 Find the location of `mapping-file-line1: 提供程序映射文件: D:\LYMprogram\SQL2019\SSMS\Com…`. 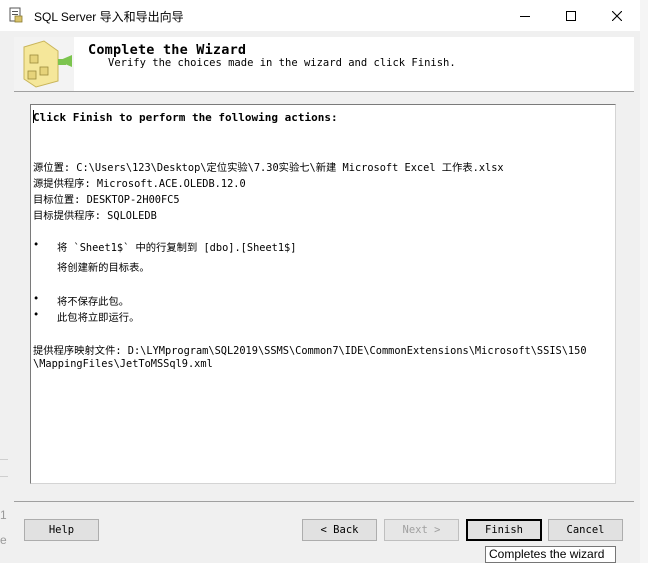

mapping-file-line1: 提供程序映射文件: D:\LYMprogram\SQL2019\SSMS\Com… is located at coordinates (310, 351).